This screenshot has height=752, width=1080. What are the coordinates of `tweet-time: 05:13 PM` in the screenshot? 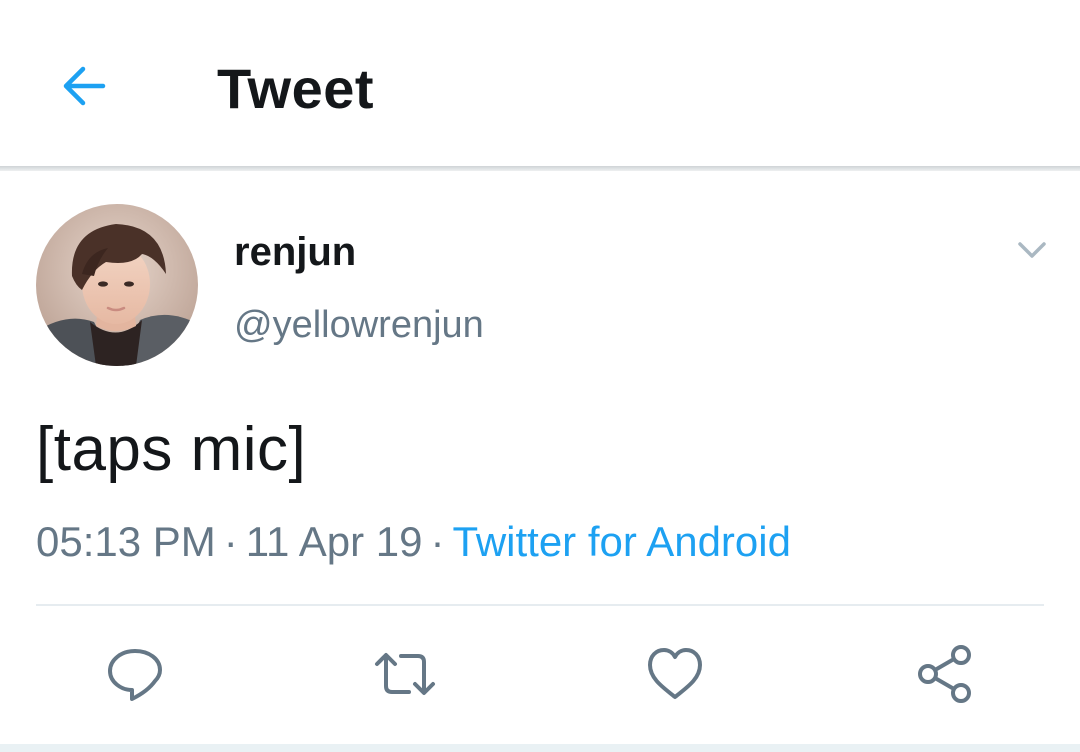 It's located at (126, 541).